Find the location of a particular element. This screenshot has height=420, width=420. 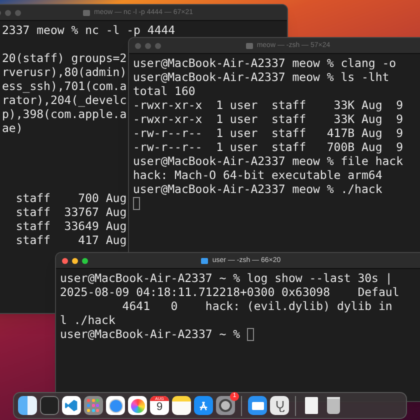

terminal-line: staff 417 Aug is located at coordinates (70, 240).